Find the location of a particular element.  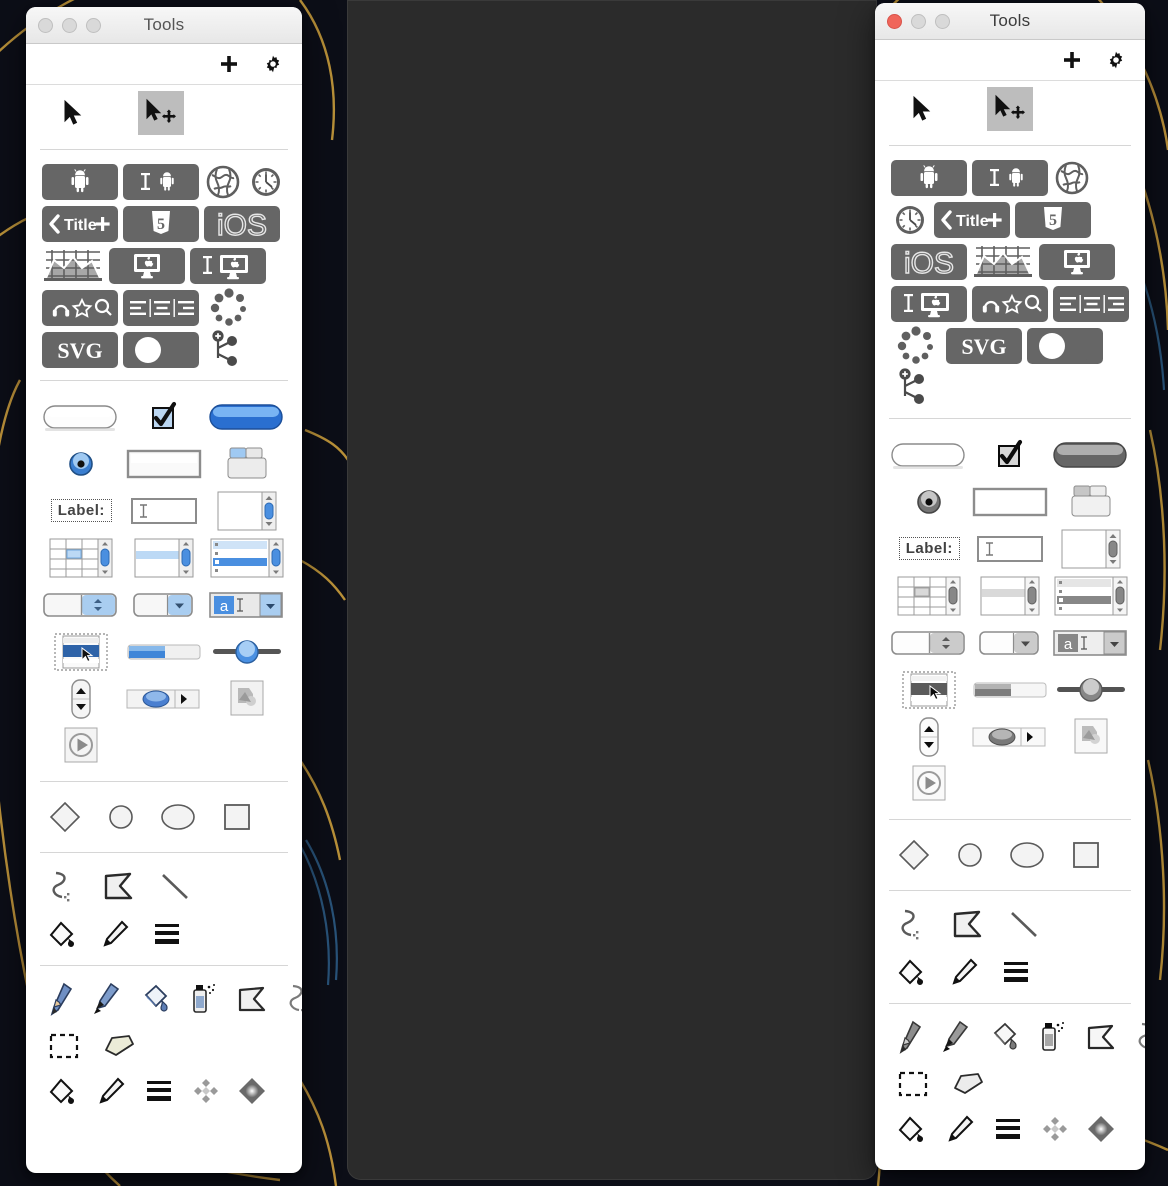

spray-can-tool is located at coordinates (203, 999).